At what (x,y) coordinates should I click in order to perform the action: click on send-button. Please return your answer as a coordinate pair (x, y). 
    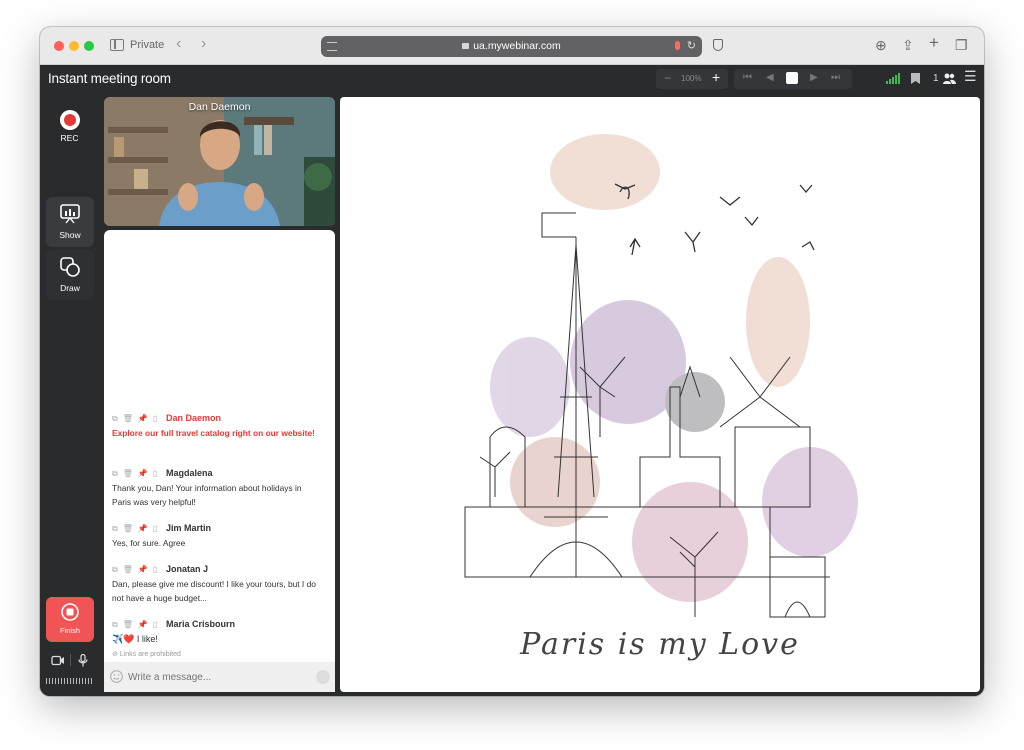
    Looking at the image, I should click on (323, 677).